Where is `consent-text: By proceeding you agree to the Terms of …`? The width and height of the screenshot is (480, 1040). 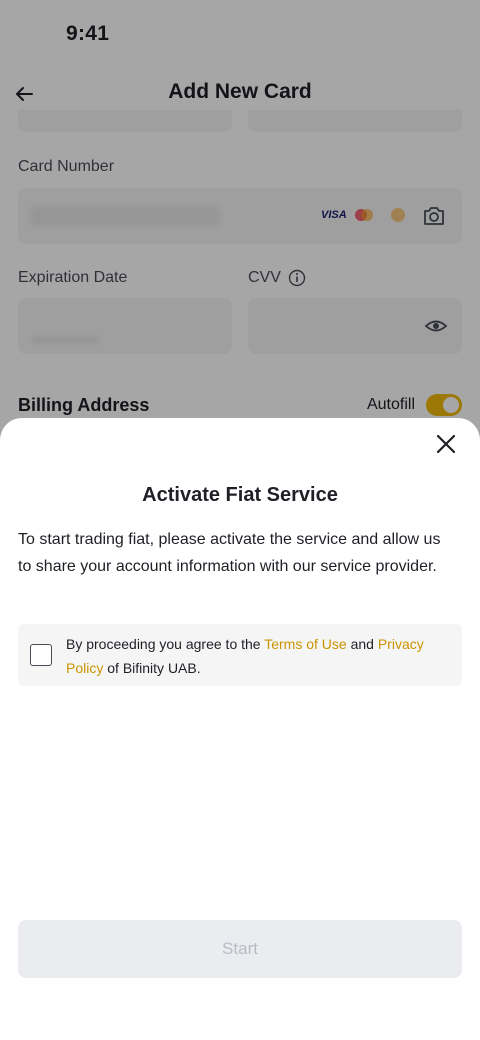
consent-text: By proceeding you agree to the Terms of … is located at coordinates (254, 656).